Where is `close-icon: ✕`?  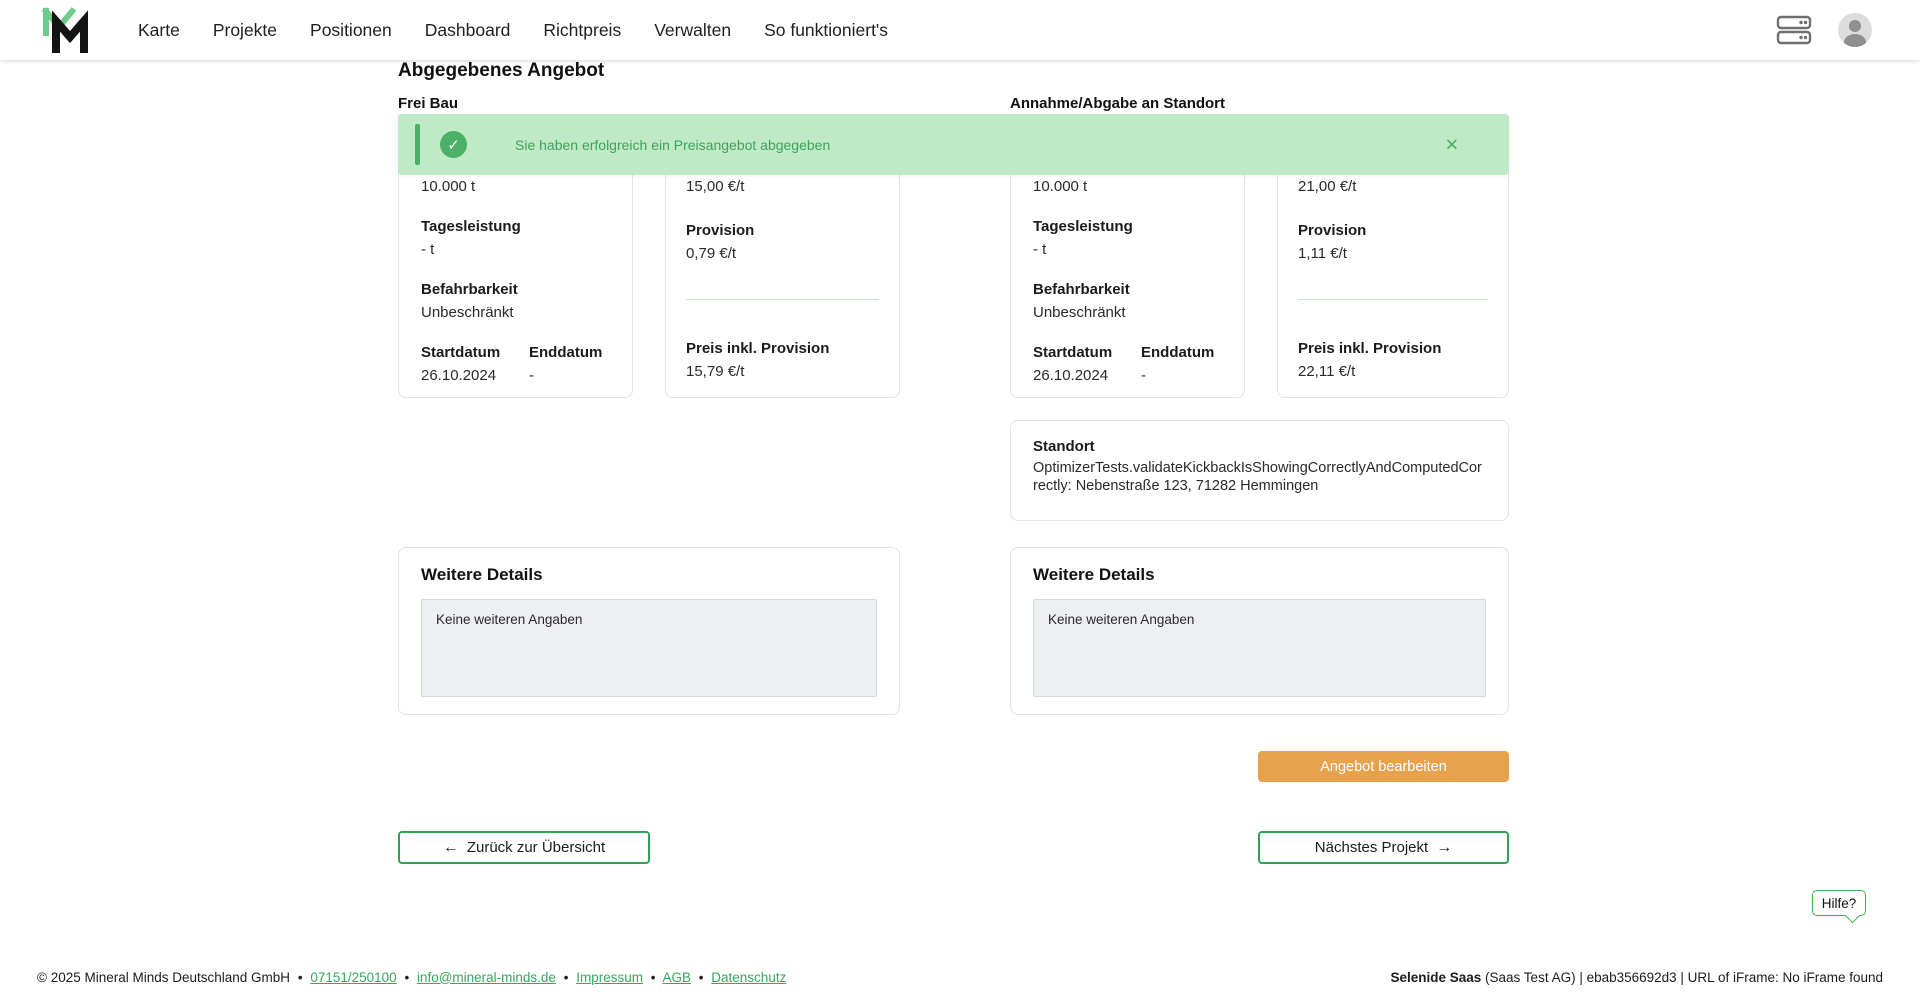
close-icon: ✕ is located at coordinates (1452, 144).